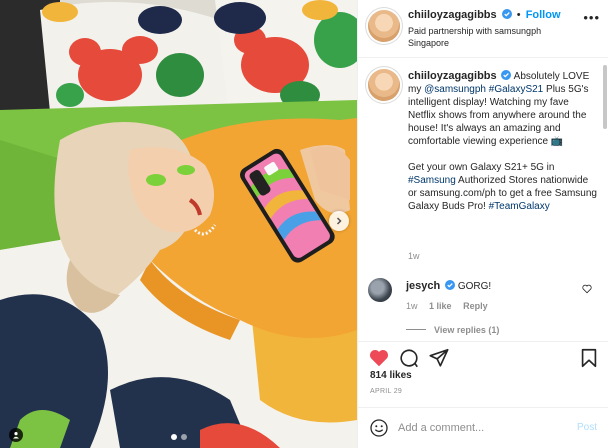 This screenshot has height=448, width=608. What do you see at coordinates (587, 289) in the screenshot?
I see `comment-like-heart-icon` at bounding box center [587, 289].